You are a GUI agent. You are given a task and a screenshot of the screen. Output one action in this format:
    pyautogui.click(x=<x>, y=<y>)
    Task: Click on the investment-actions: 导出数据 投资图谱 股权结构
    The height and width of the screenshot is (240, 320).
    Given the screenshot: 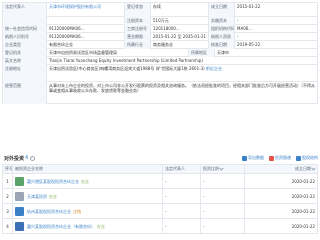 What is the action you would take?
    pyautogui.click(x=280, y=158)
    